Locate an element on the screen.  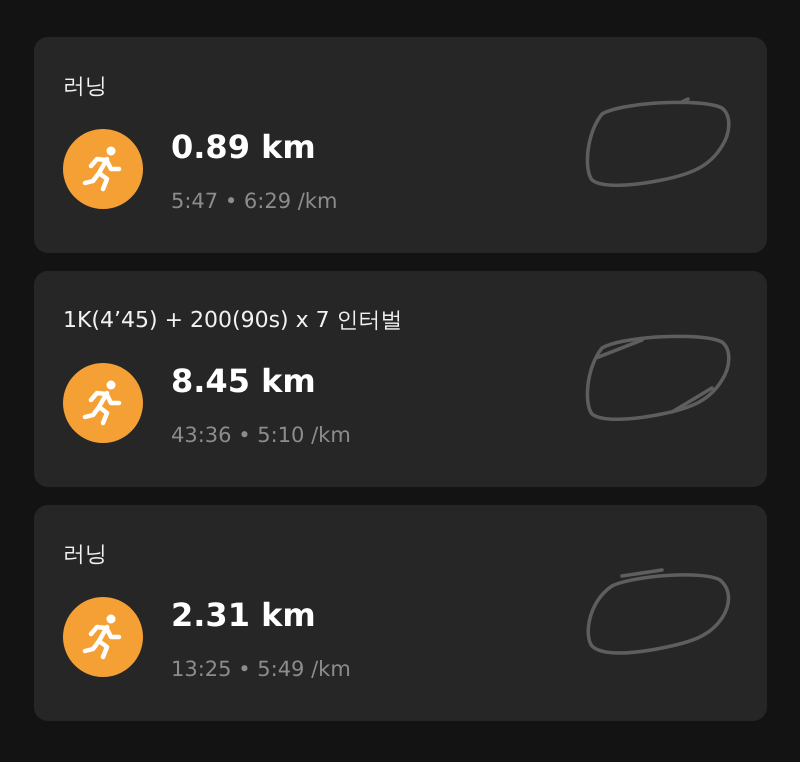
time-pace-text: 43:36 • 5:10 /km is located at coordinates (261, 435).